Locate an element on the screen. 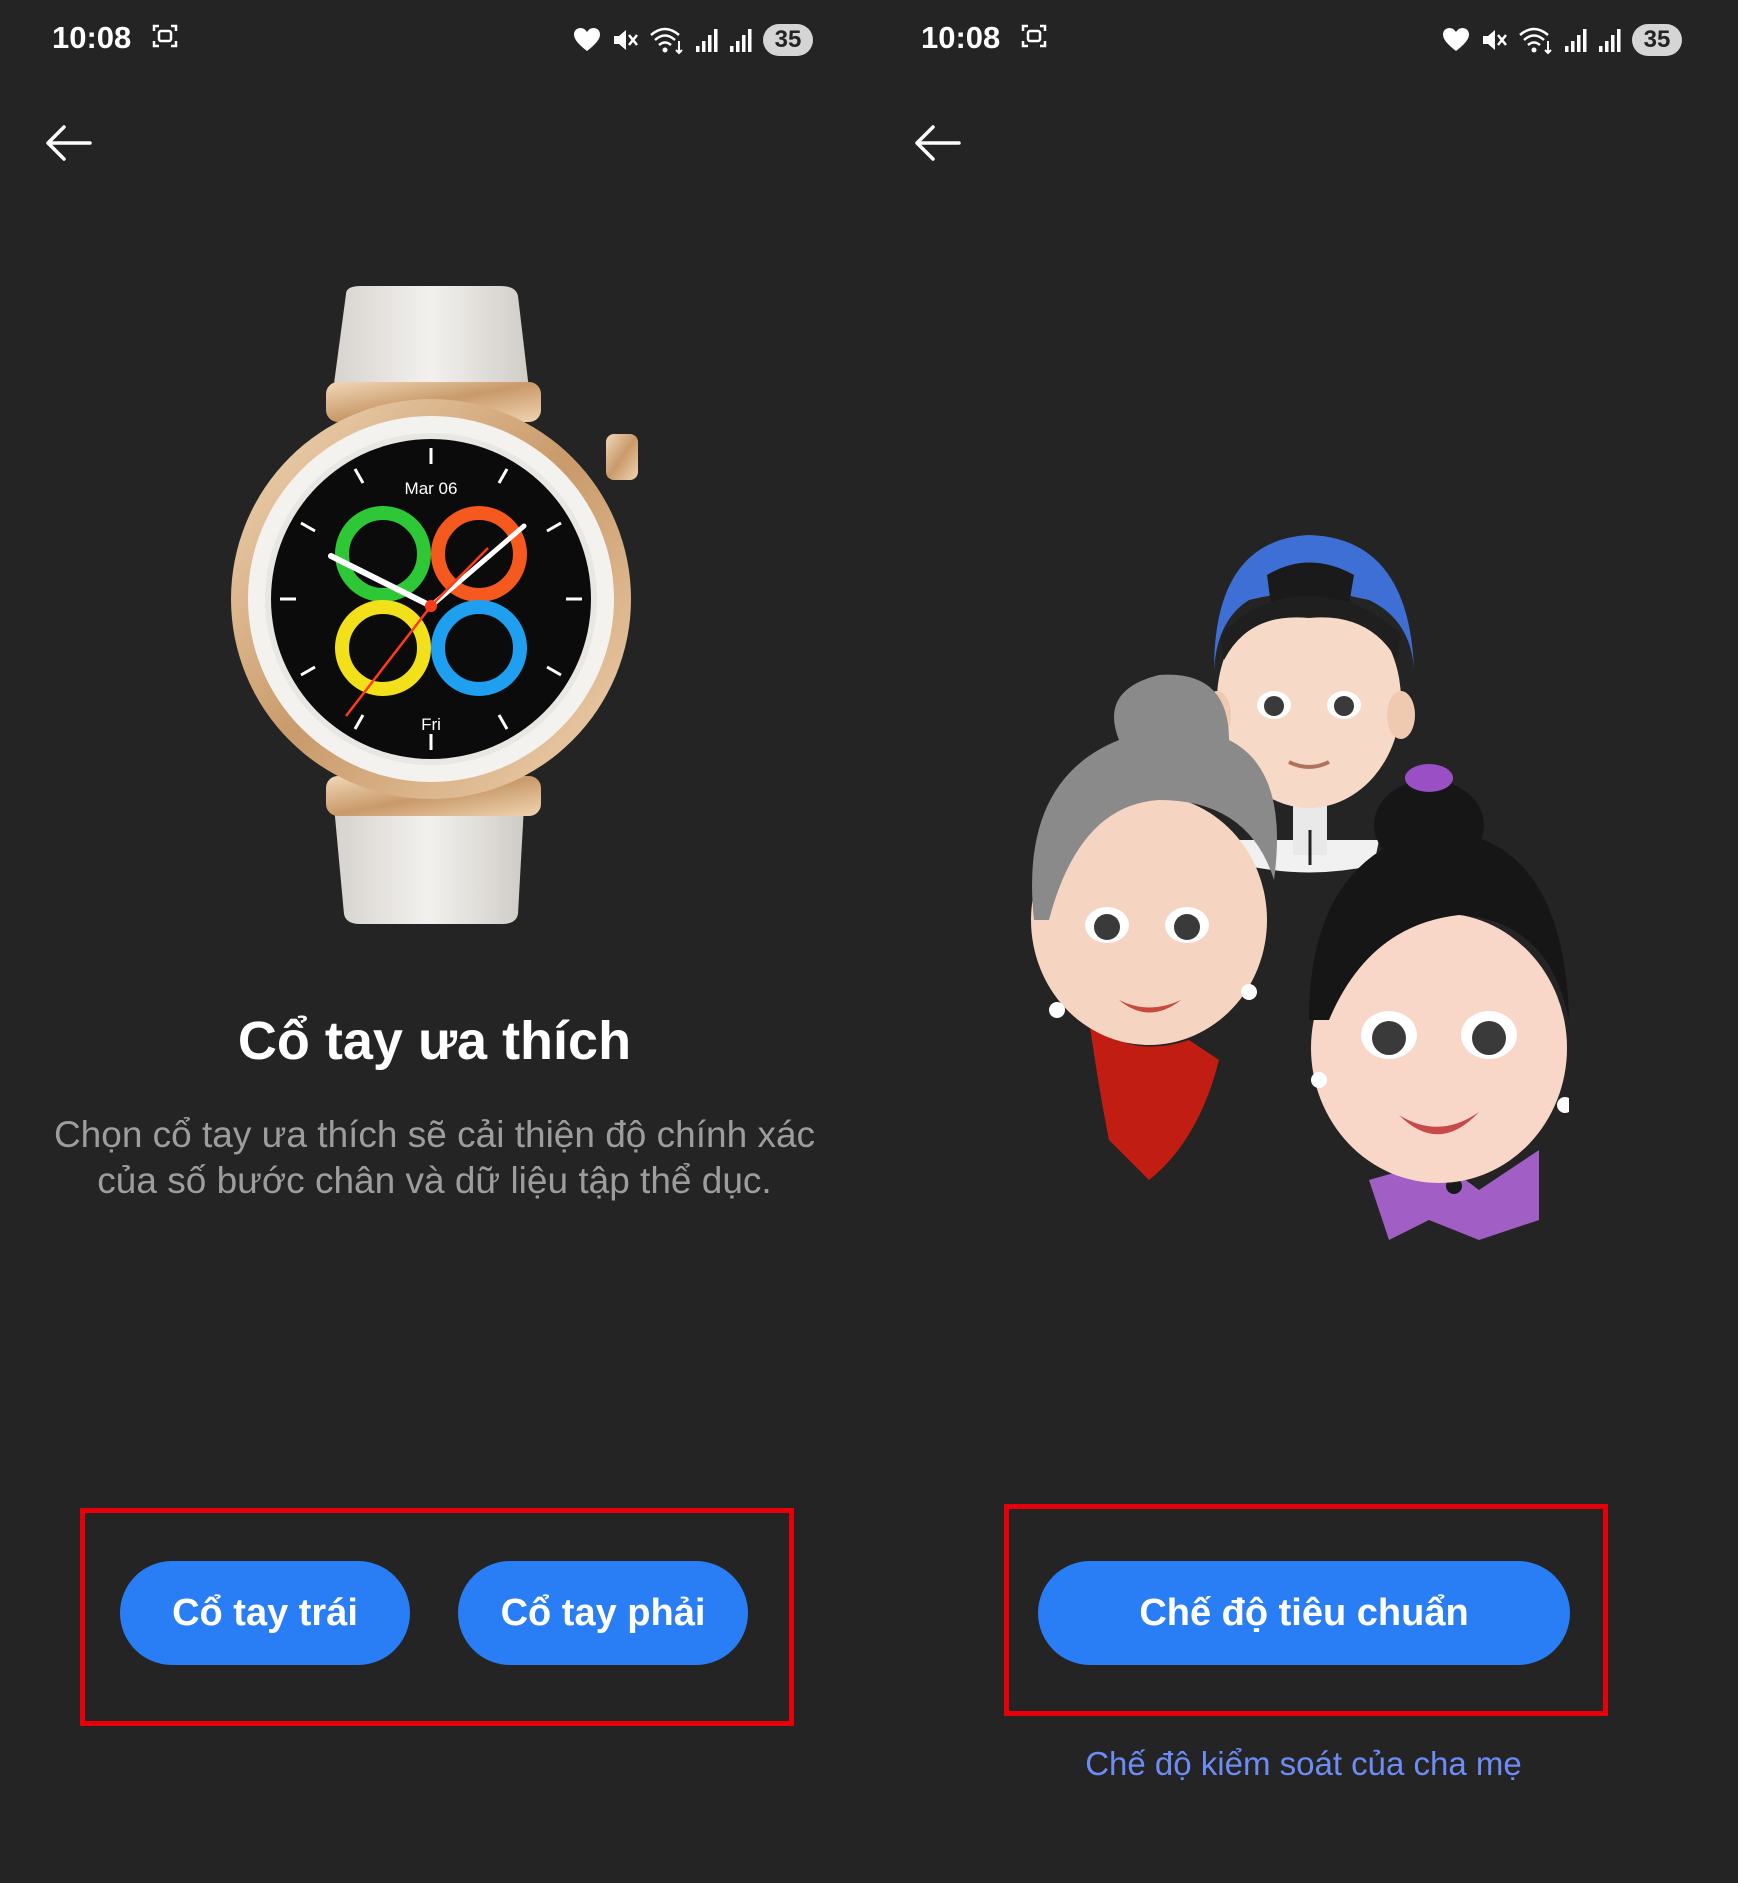  right-wrist-button: Cổ tay phải is located at coordinates (603, 1613).